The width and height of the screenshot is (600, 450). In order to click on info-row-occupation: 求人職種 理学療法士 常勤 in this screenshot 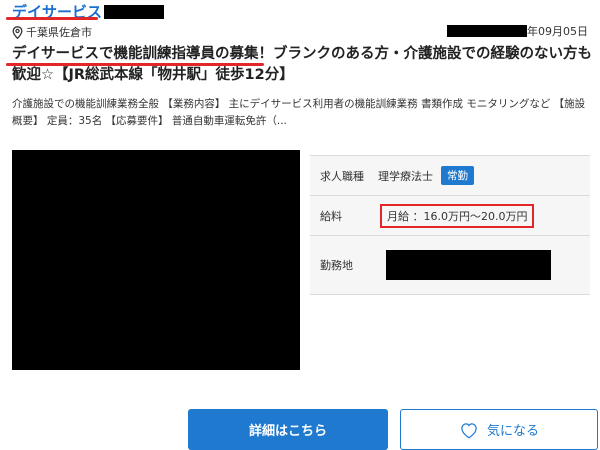, I will do `click(450, 176)`.